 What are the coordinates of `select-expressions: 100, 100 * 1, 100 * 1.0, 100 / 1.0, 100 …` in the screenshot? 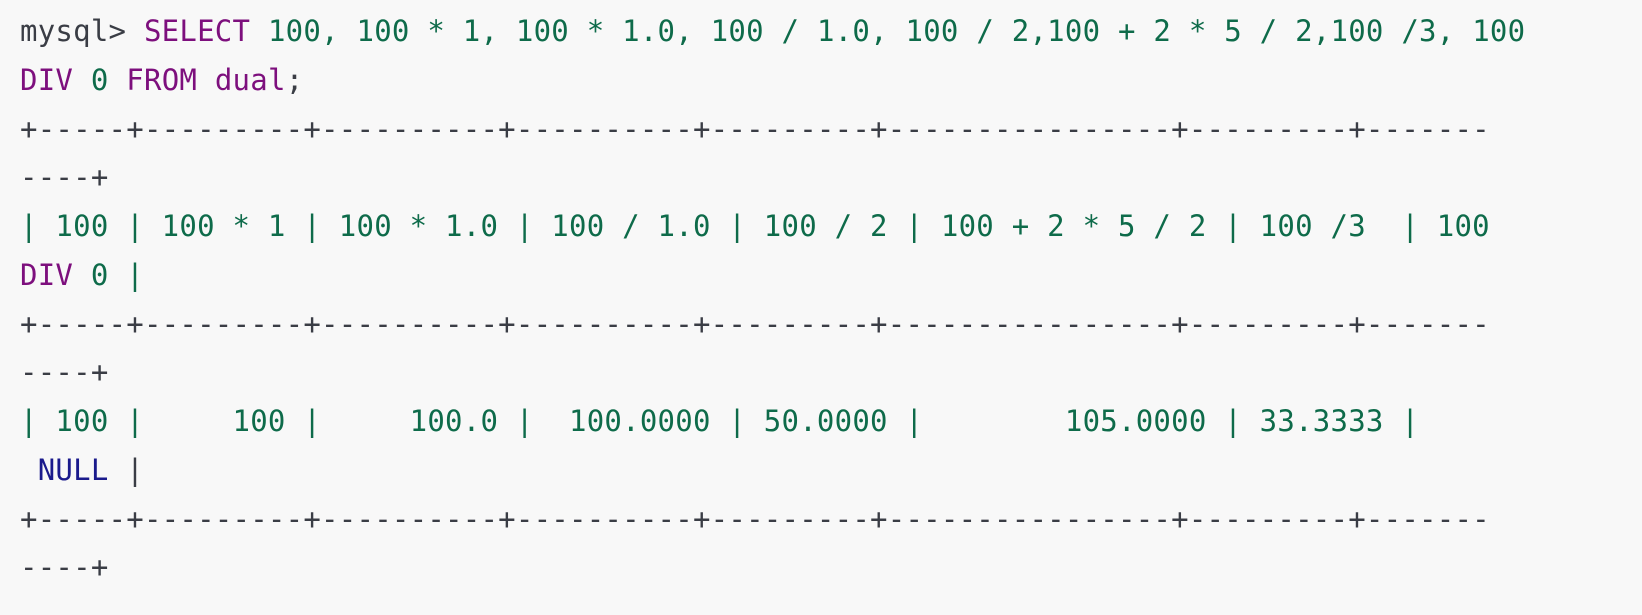 It's located at (888, 31).